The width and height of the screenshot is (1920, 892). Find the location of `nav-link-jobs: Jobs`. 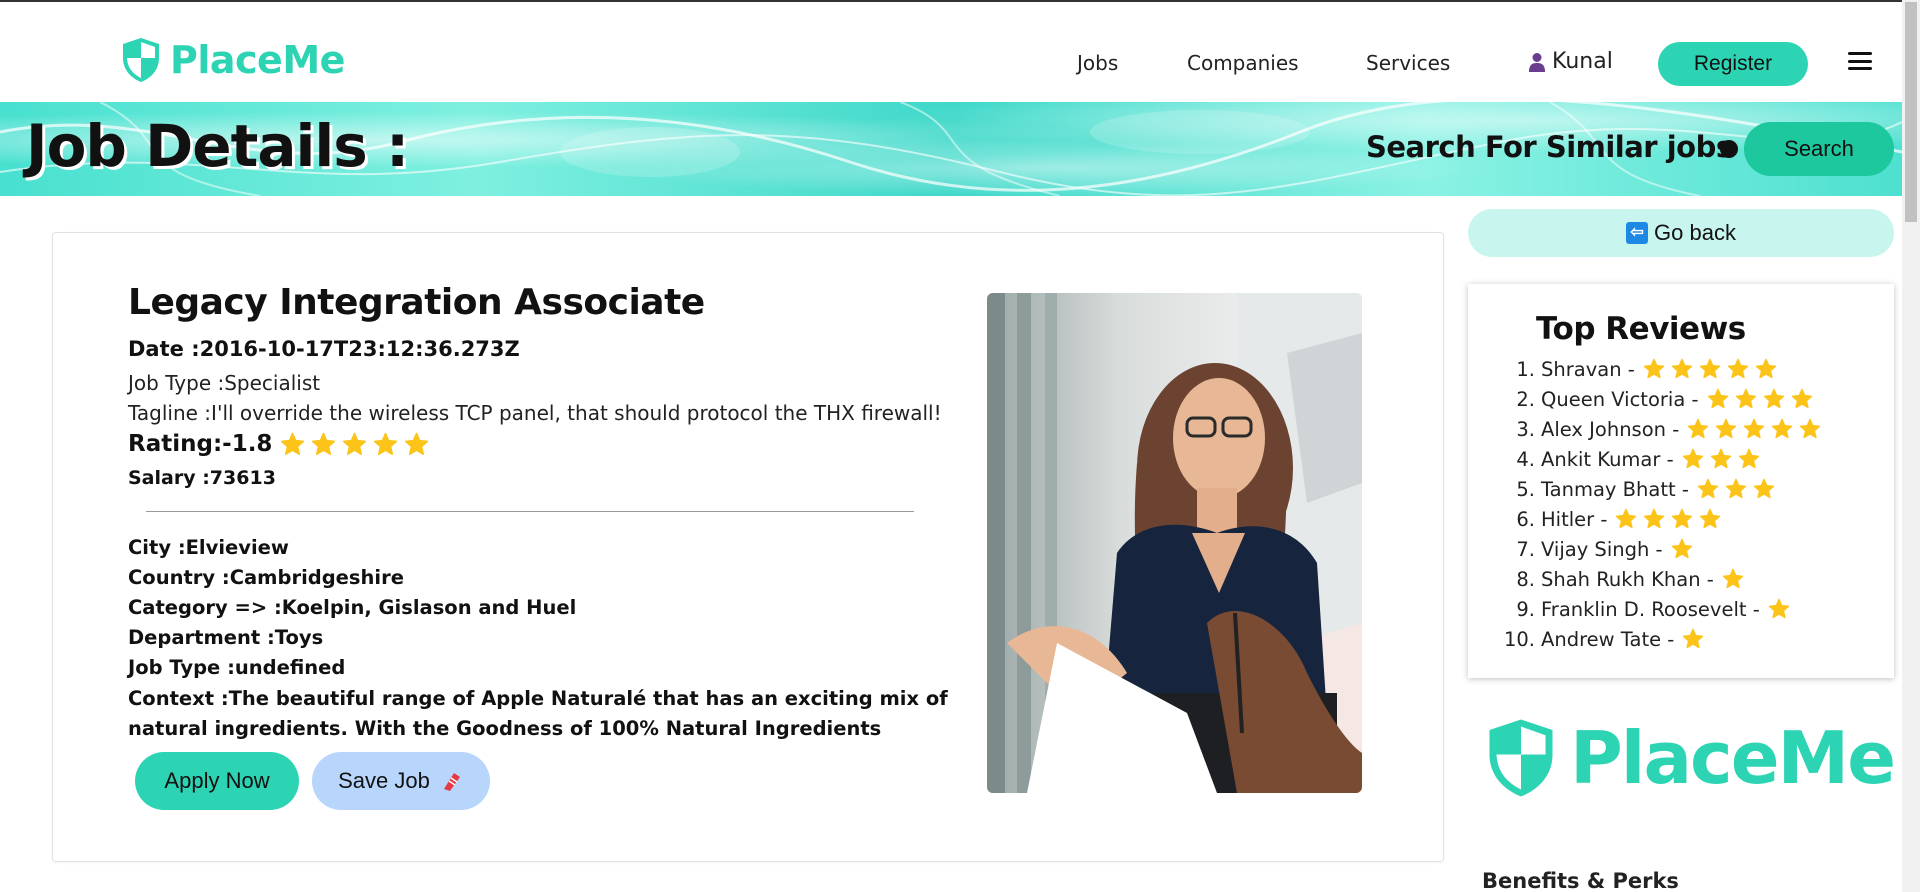

nav-link-jobs: Jobs is located at coordinates (1097, 63).